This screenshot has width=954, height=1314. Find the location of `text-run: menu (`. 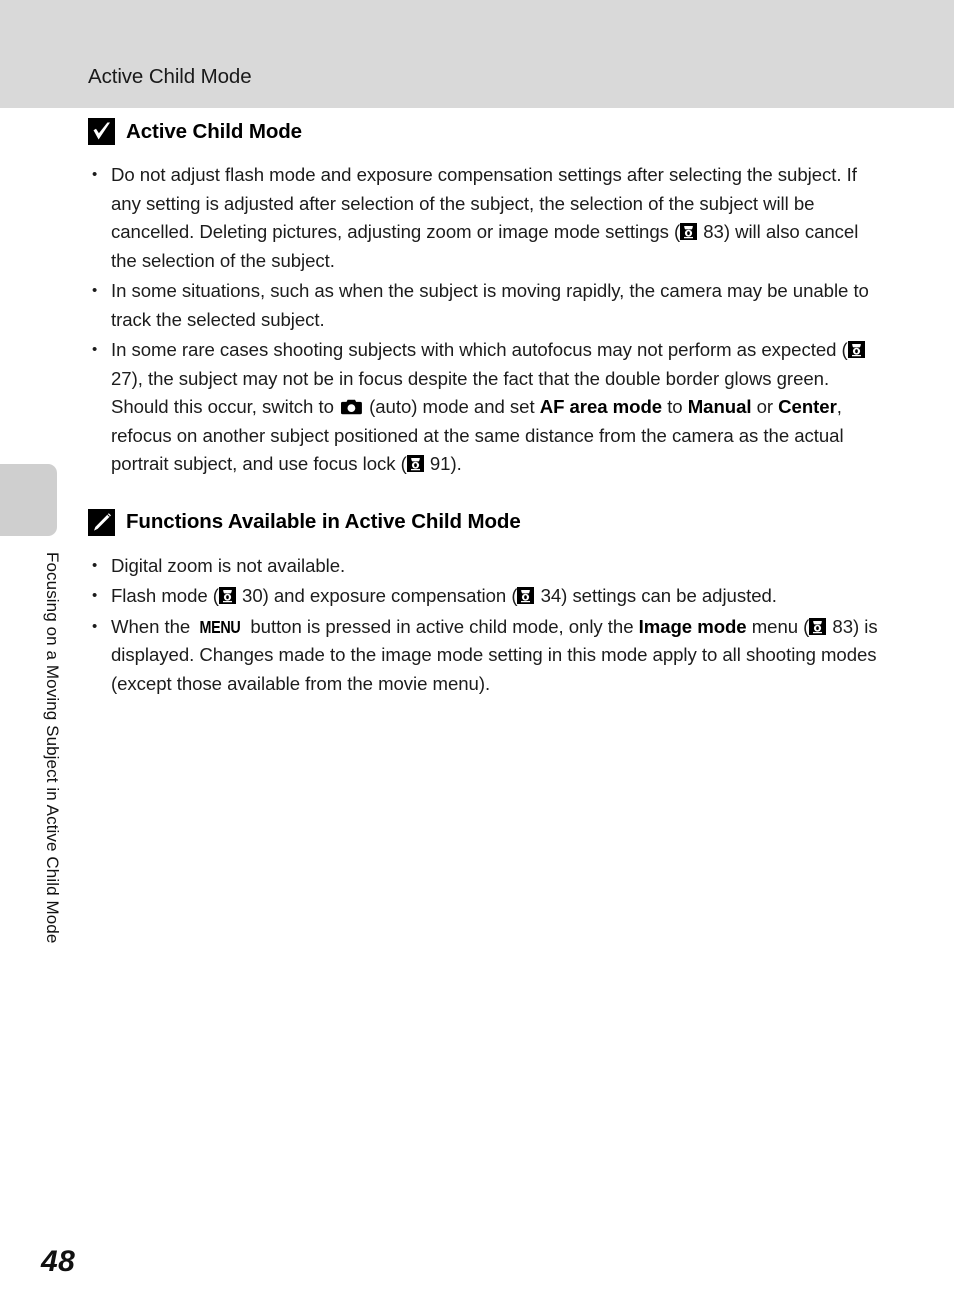

text-run: menu ( is located at coordinates (778, 626).